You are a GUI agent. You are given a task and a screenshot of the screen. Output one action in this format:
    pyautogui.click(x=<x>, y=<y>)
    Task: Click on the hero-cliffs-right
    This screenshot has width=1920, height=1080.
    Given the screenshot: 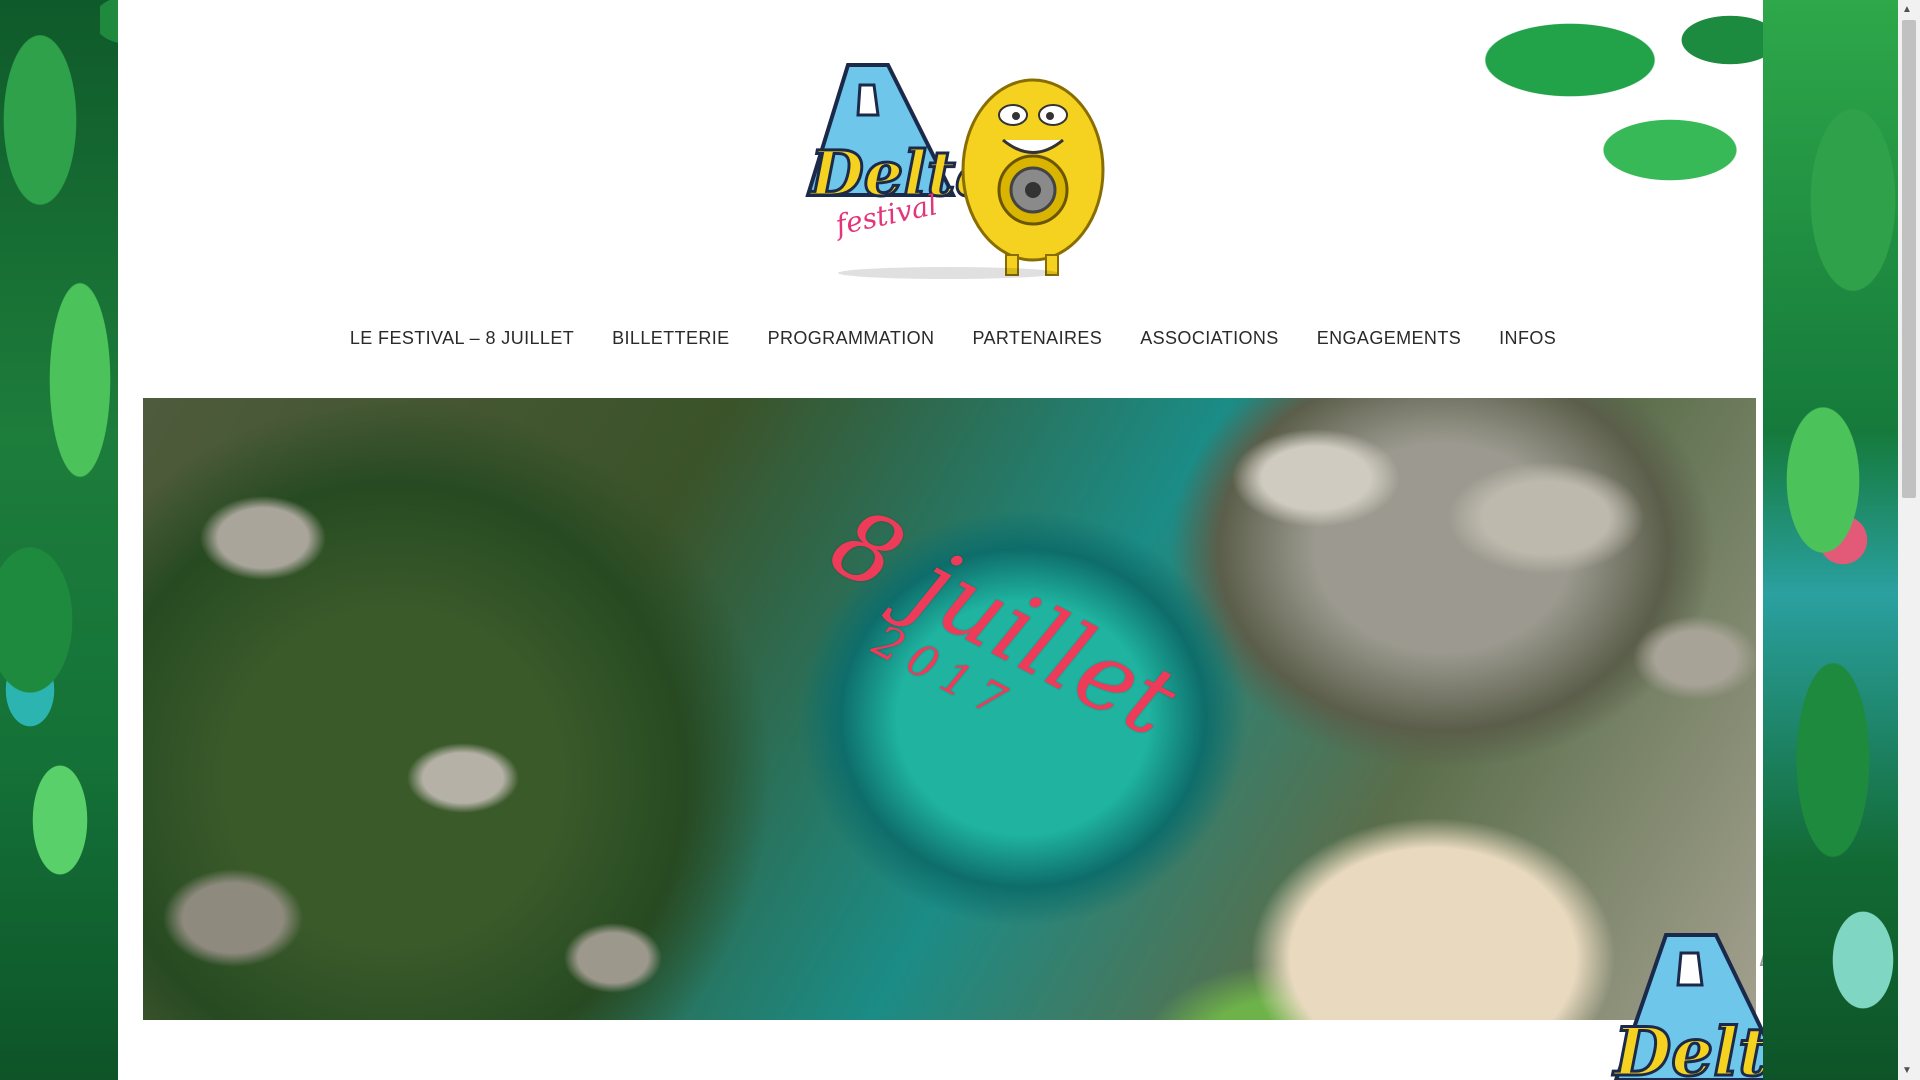 What is the action you would take?
    pyautogui.click(x=1436, y=558)
    